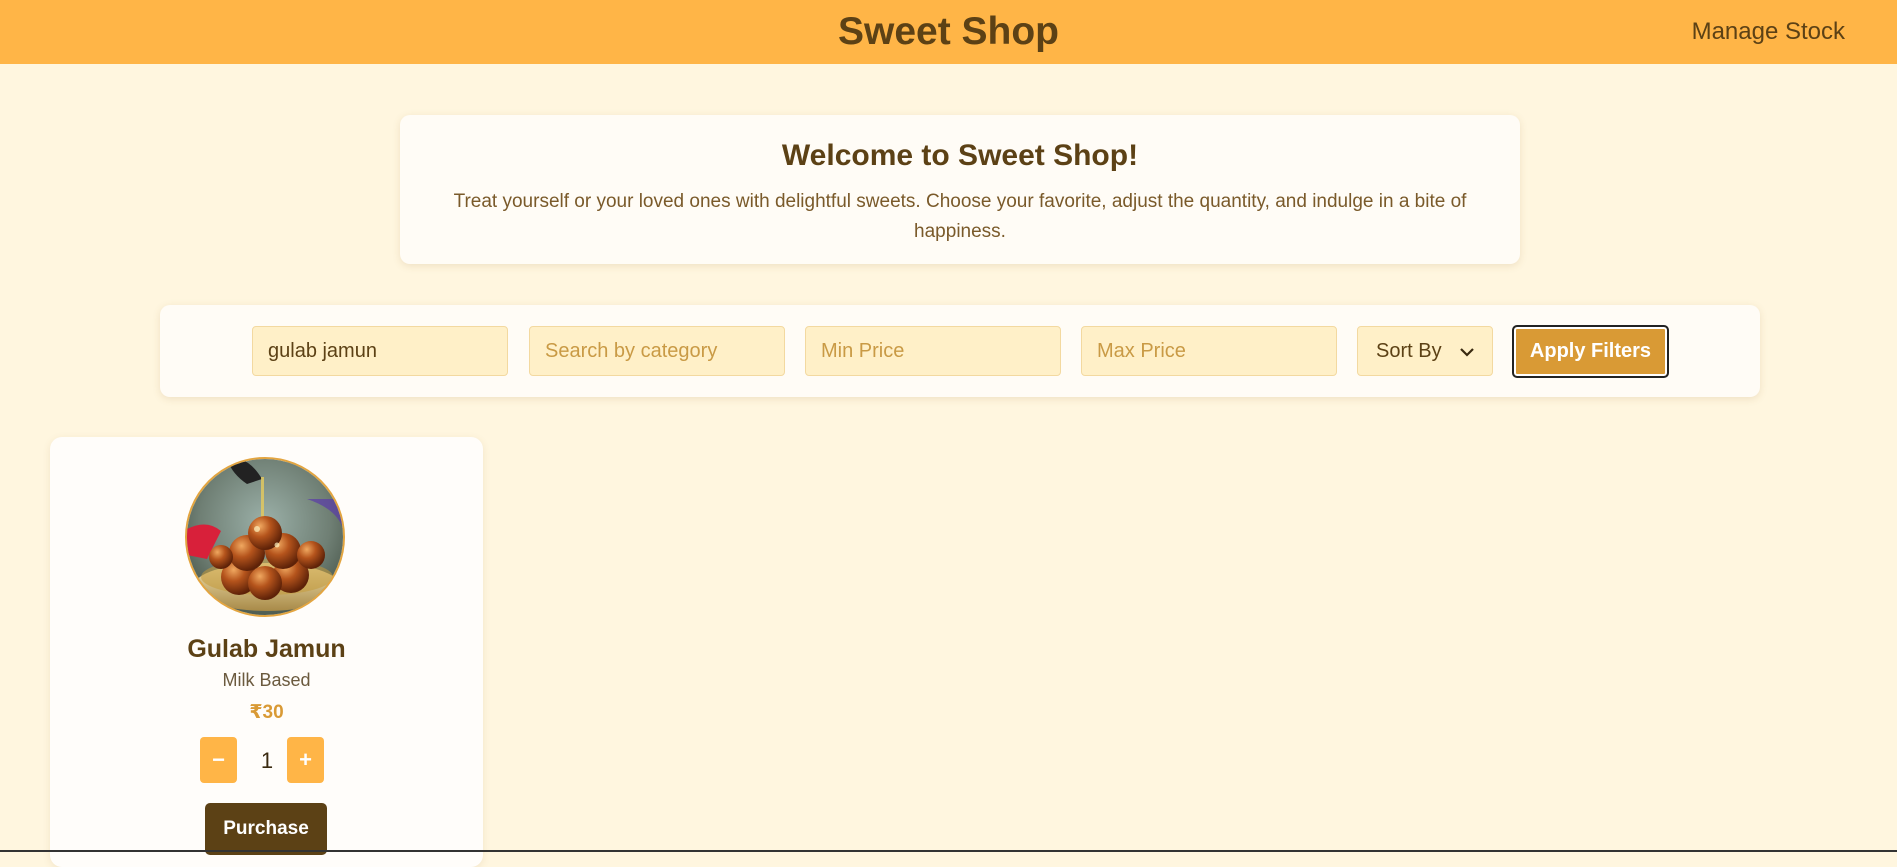  What do you see at coordinates (380, 351) in the screenshot?
I see `name-search-input` at bounding box center [380, 351].